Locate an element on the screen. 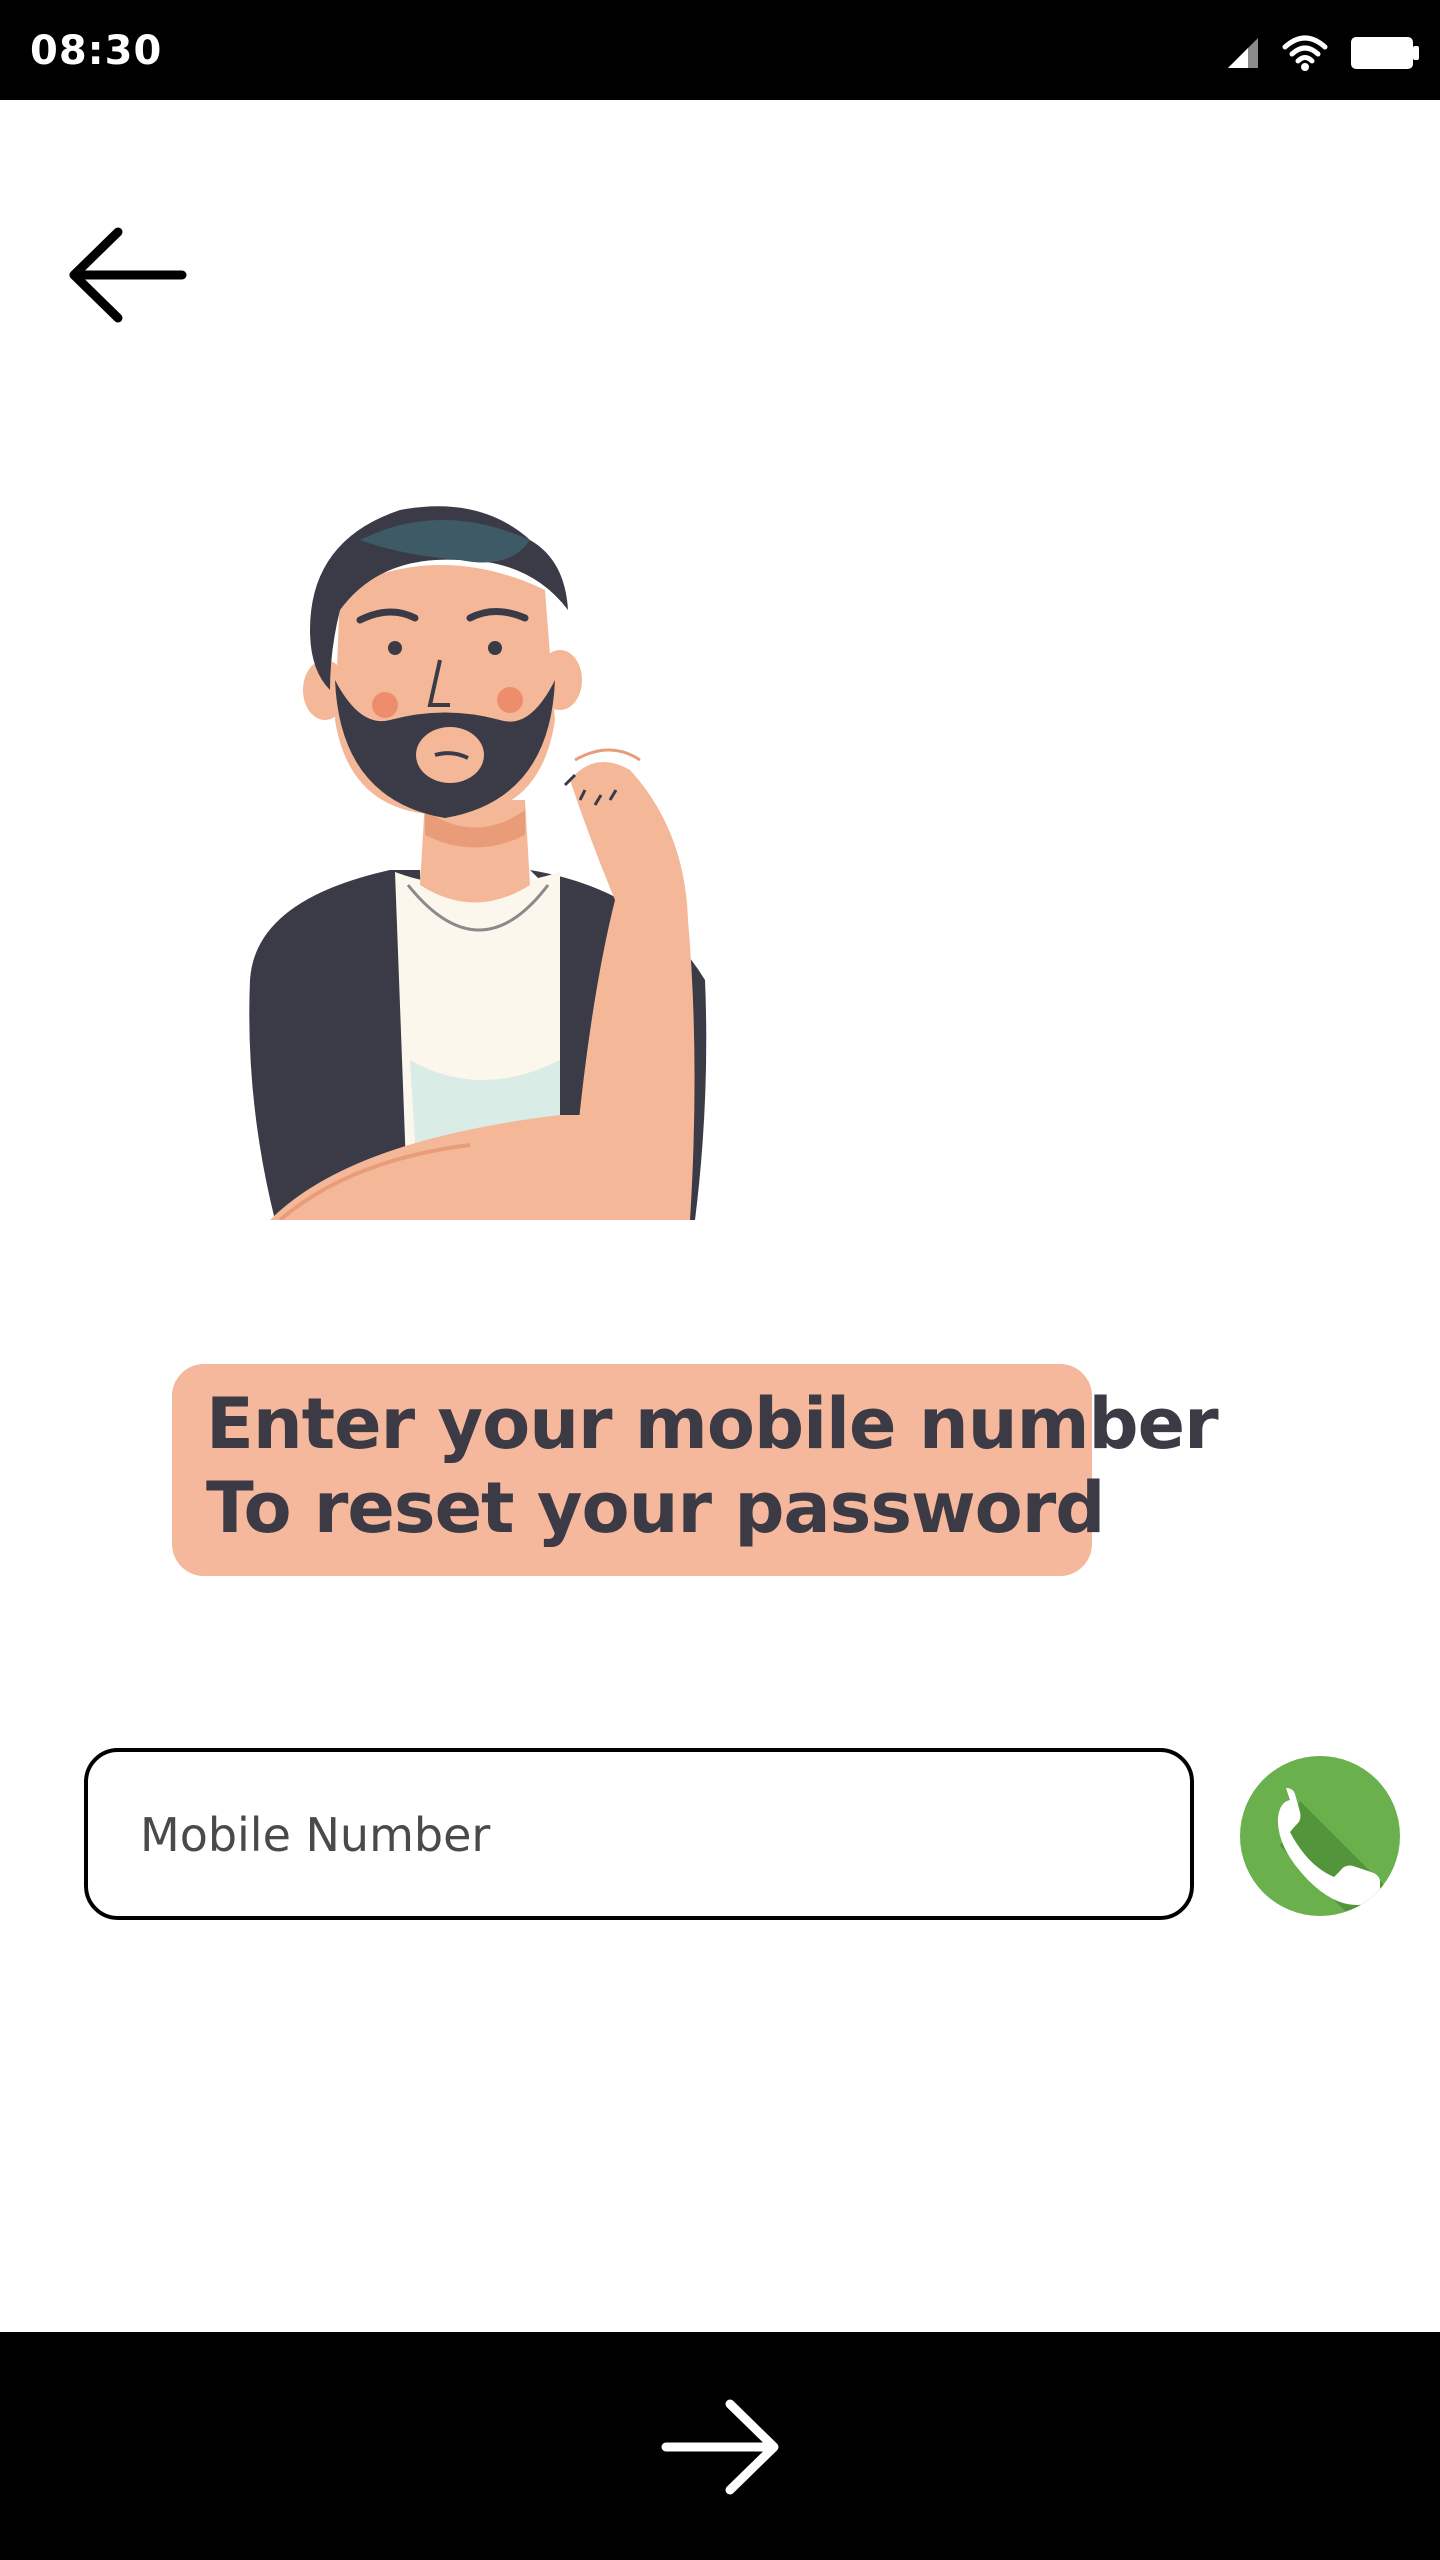  cell-signal-icon is located at coordinates (1243, 55).